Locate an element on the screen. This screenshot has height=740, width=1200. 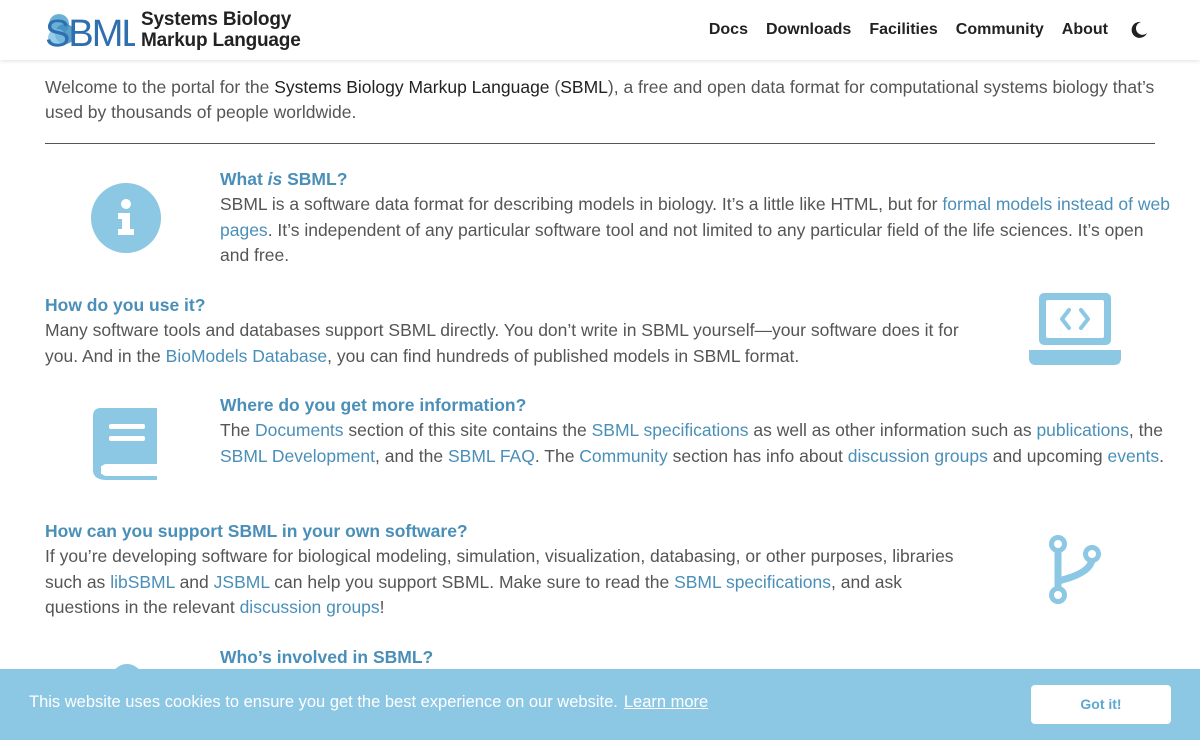
biomodels-link: BioModels Database is located at coordinates (246, 356).